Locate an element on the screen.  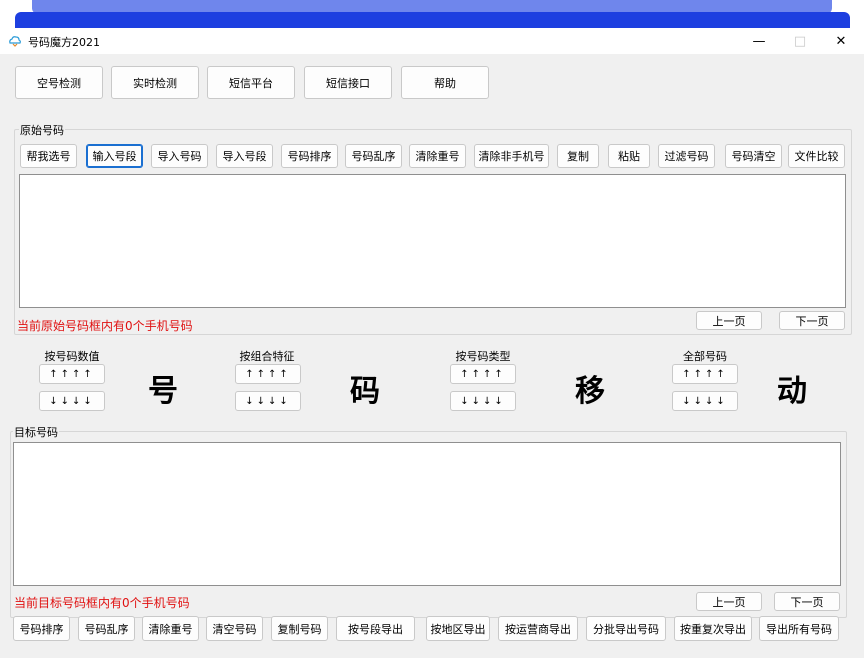
target-clear-button: 清空号码 is located at coordinates (234, 628).